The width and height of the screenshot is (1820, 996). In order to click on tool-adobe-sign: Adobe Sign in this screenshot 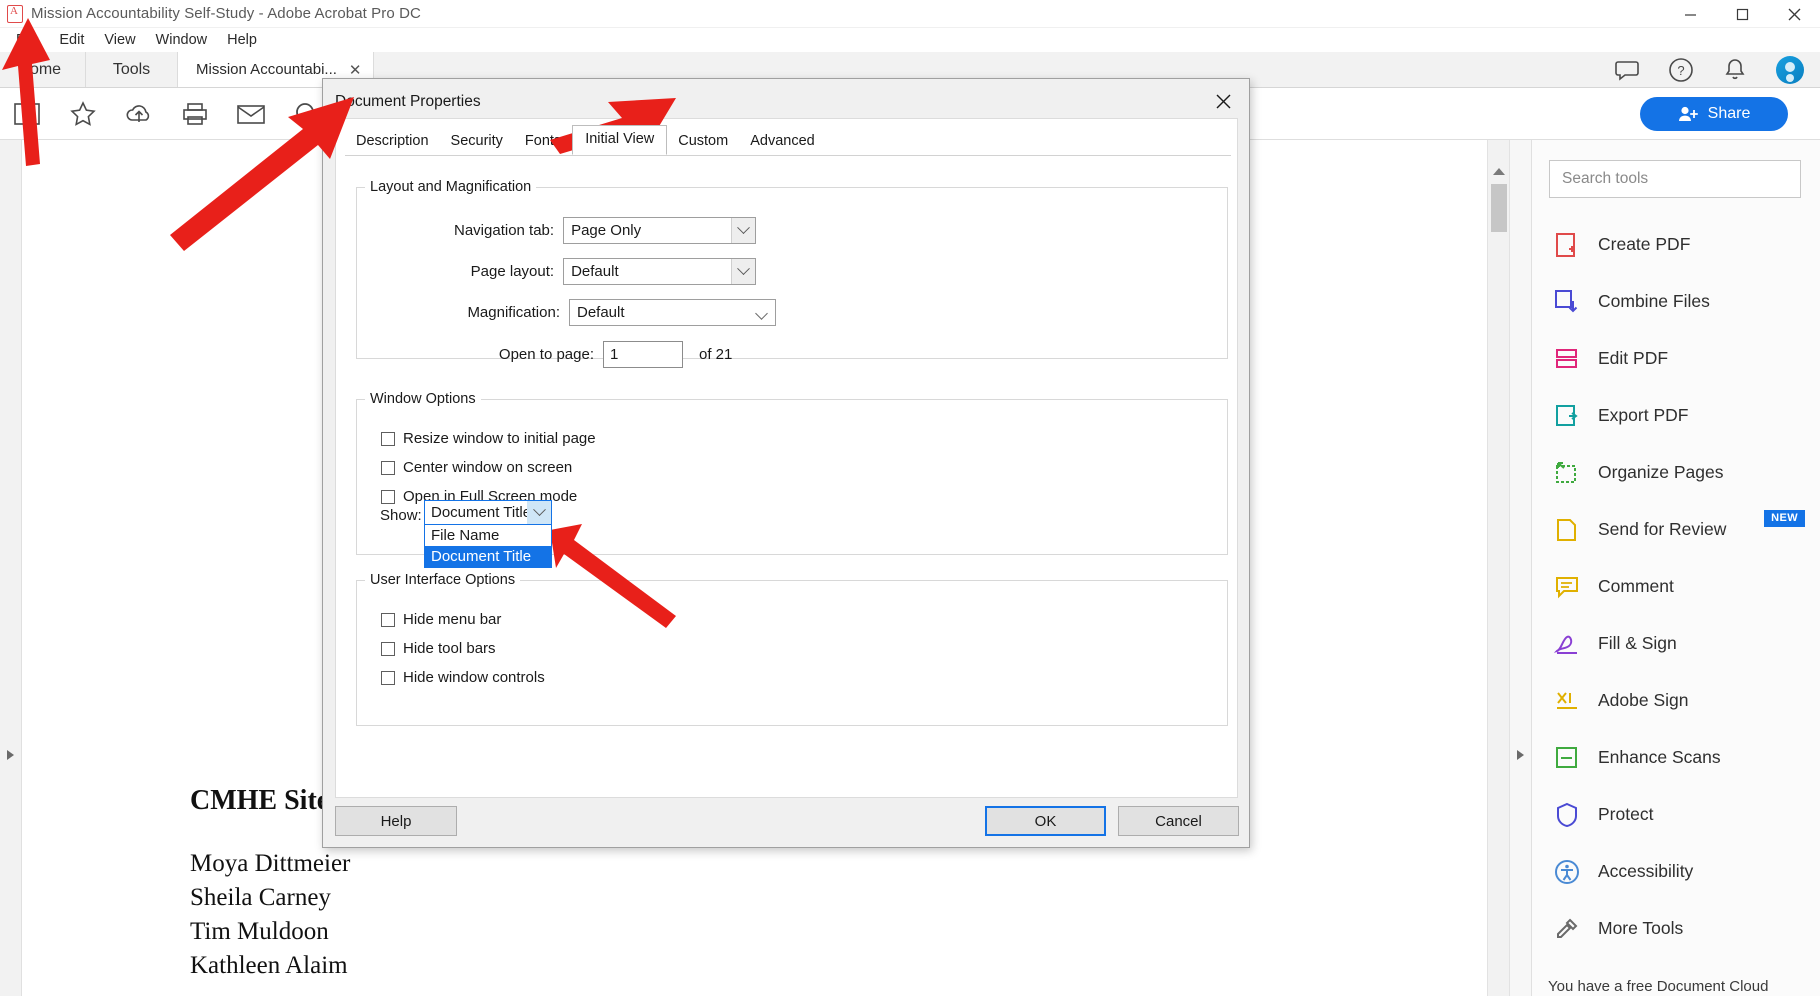, I will do `click(1676, 700)`.